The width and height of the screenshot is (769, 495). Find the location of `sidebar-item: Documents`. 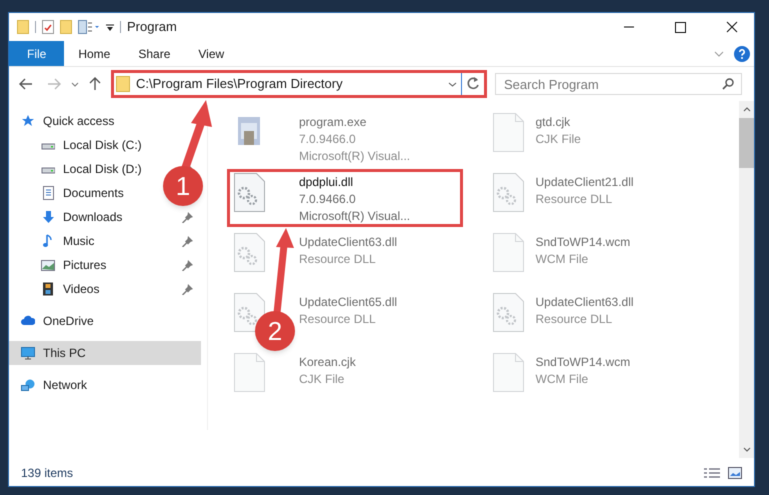

sidebar-item: Documents is located at coordinates (68, 193).